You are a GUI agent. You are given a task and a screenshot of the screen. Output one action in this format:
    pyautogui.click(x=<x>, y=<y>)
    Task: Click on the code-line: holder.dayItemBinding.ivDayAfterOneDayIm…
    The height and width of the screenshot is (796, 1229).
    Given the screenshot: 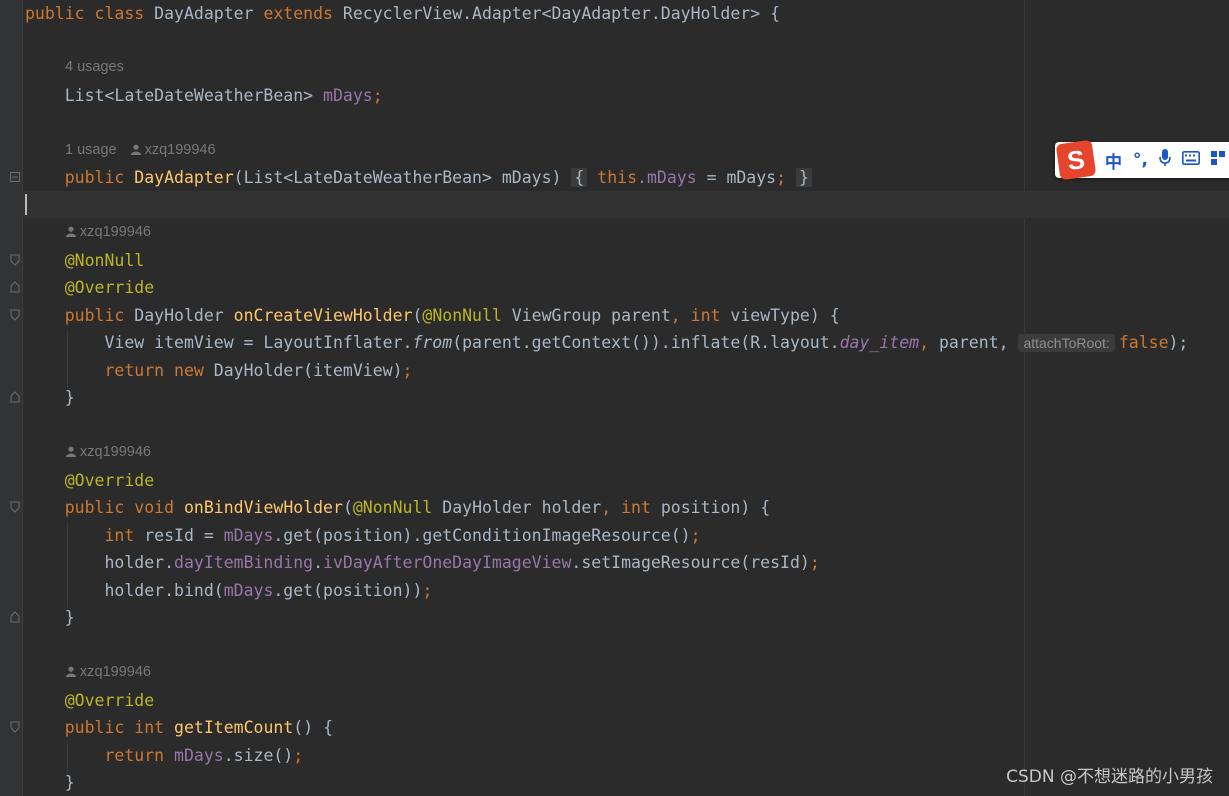 What is the action you would take?
    pyautogui.click(x=462, y=562)
    